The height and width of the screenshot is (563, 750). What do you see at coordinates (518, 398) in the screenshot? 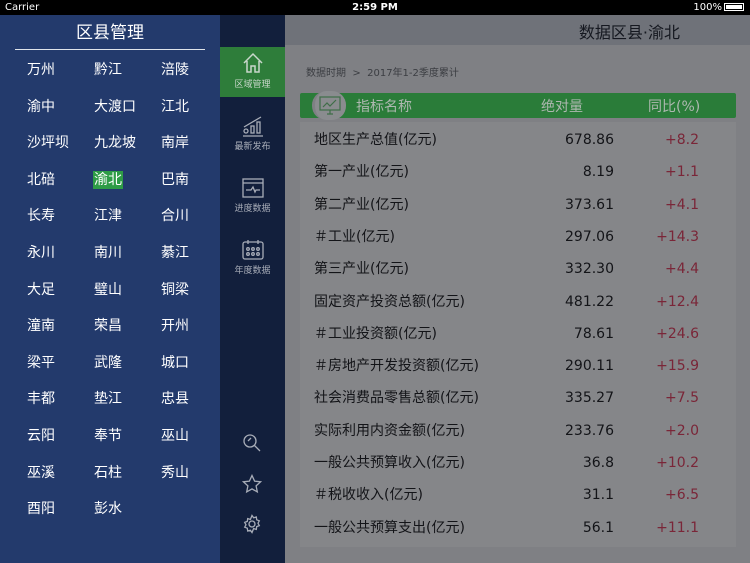
I see `table-row: 社会消费品零售总额(亿元) 335.27 +7.5` at bounding box center [518, 398].